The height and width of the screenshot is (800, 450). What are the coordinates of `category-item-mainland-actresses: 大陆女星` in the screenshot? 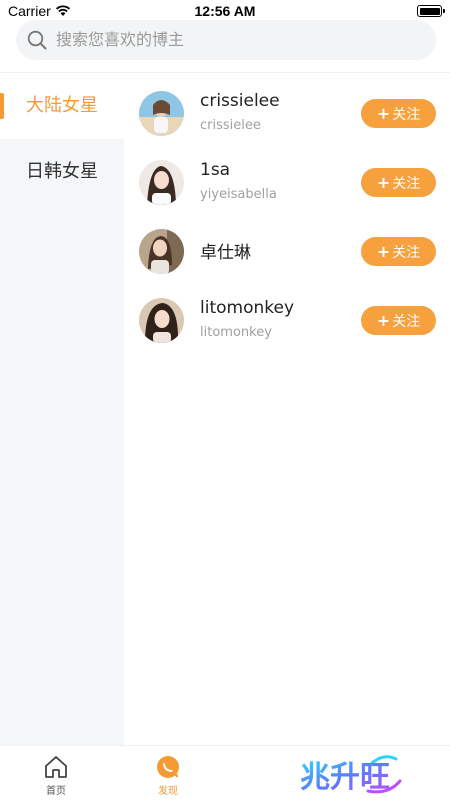 It's located at (62, 106).